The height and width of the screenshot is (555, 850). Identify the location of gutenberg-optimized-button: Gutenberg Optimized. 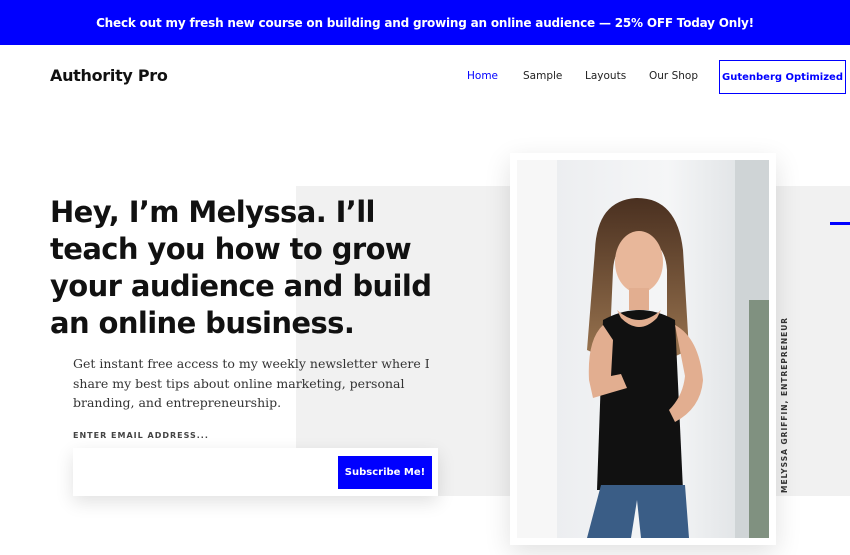
(782, 77).